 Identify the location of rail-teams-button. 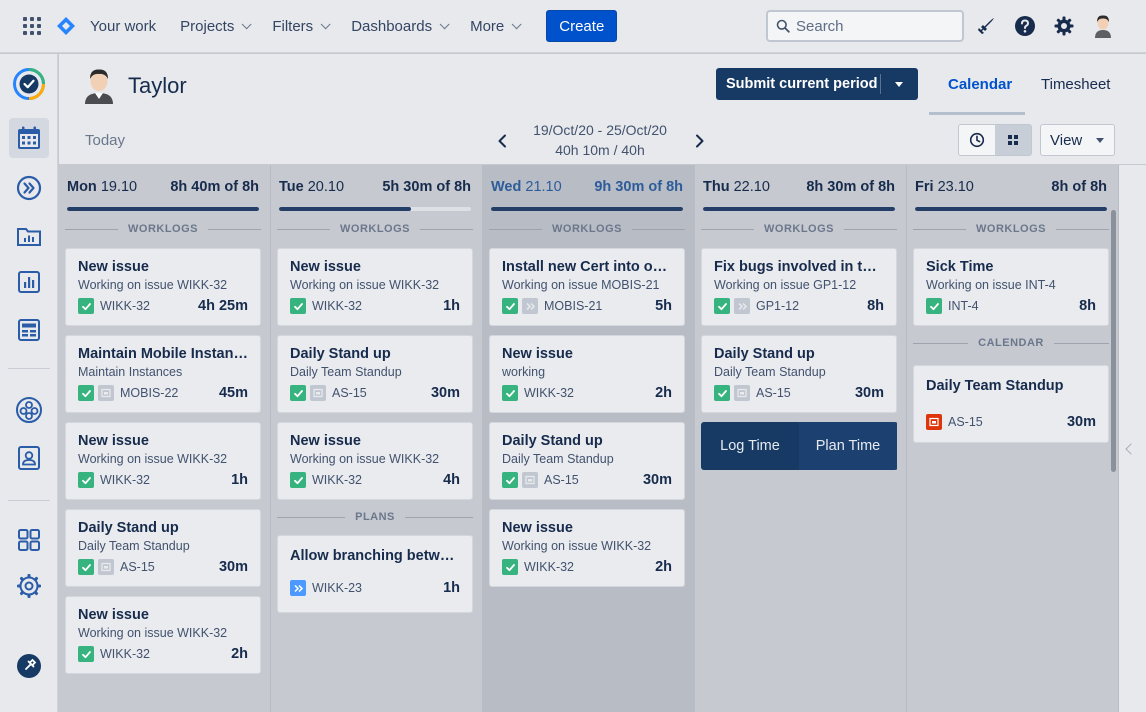
(29, 410).